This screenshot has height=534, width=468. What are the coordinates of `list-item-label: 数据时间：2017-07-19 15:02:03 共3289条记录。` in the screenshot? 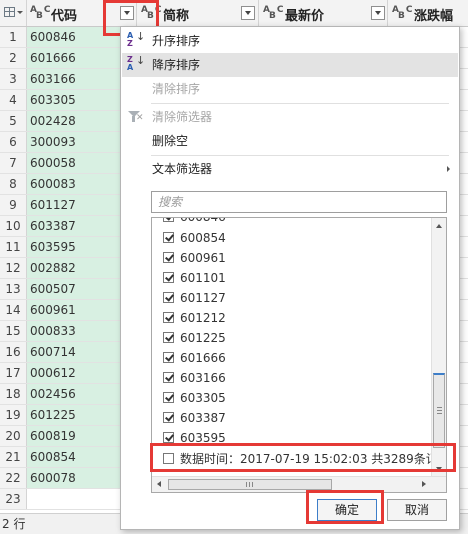 It's located at (313, 459).